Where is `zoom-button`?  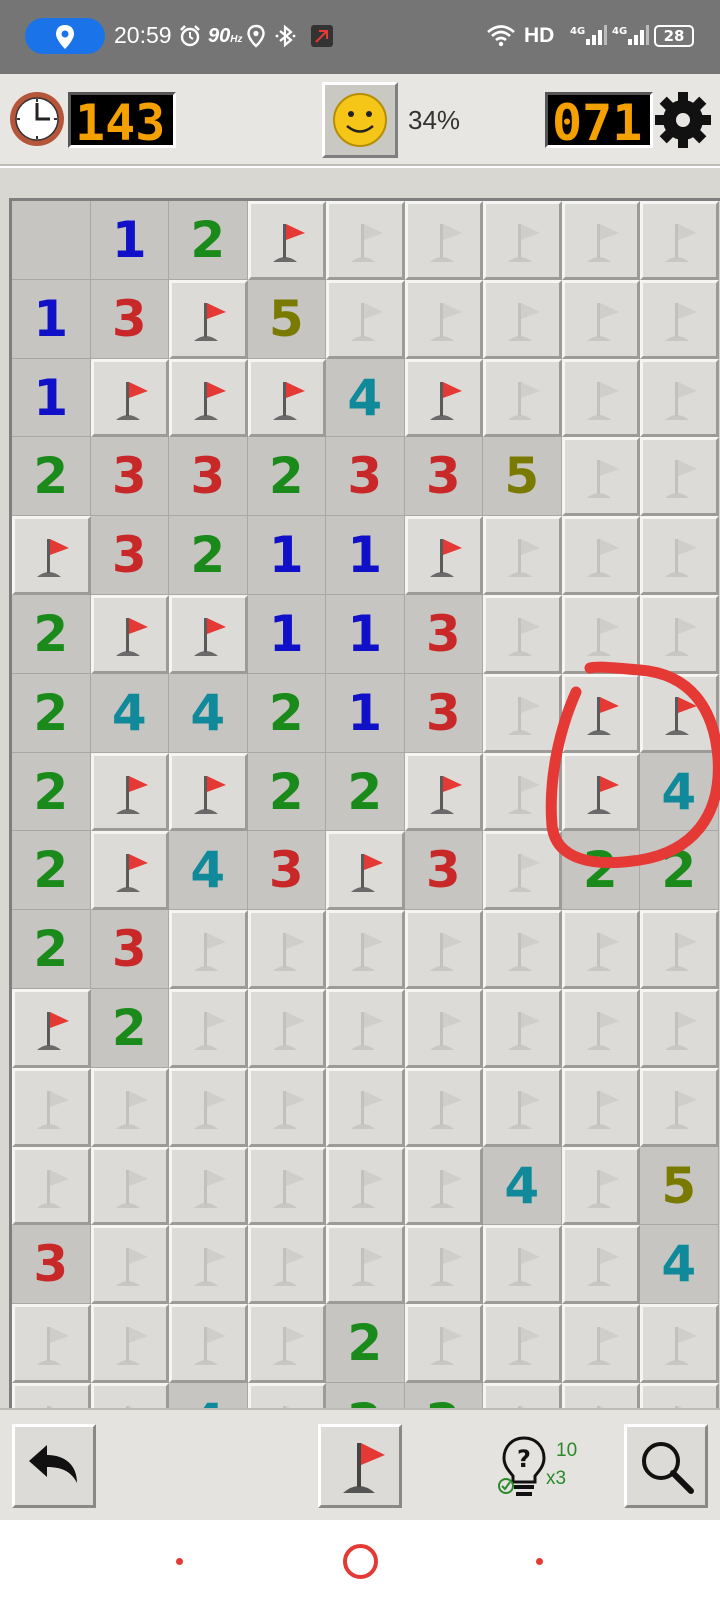 zoom-button is located at coordinates (666, 1466).